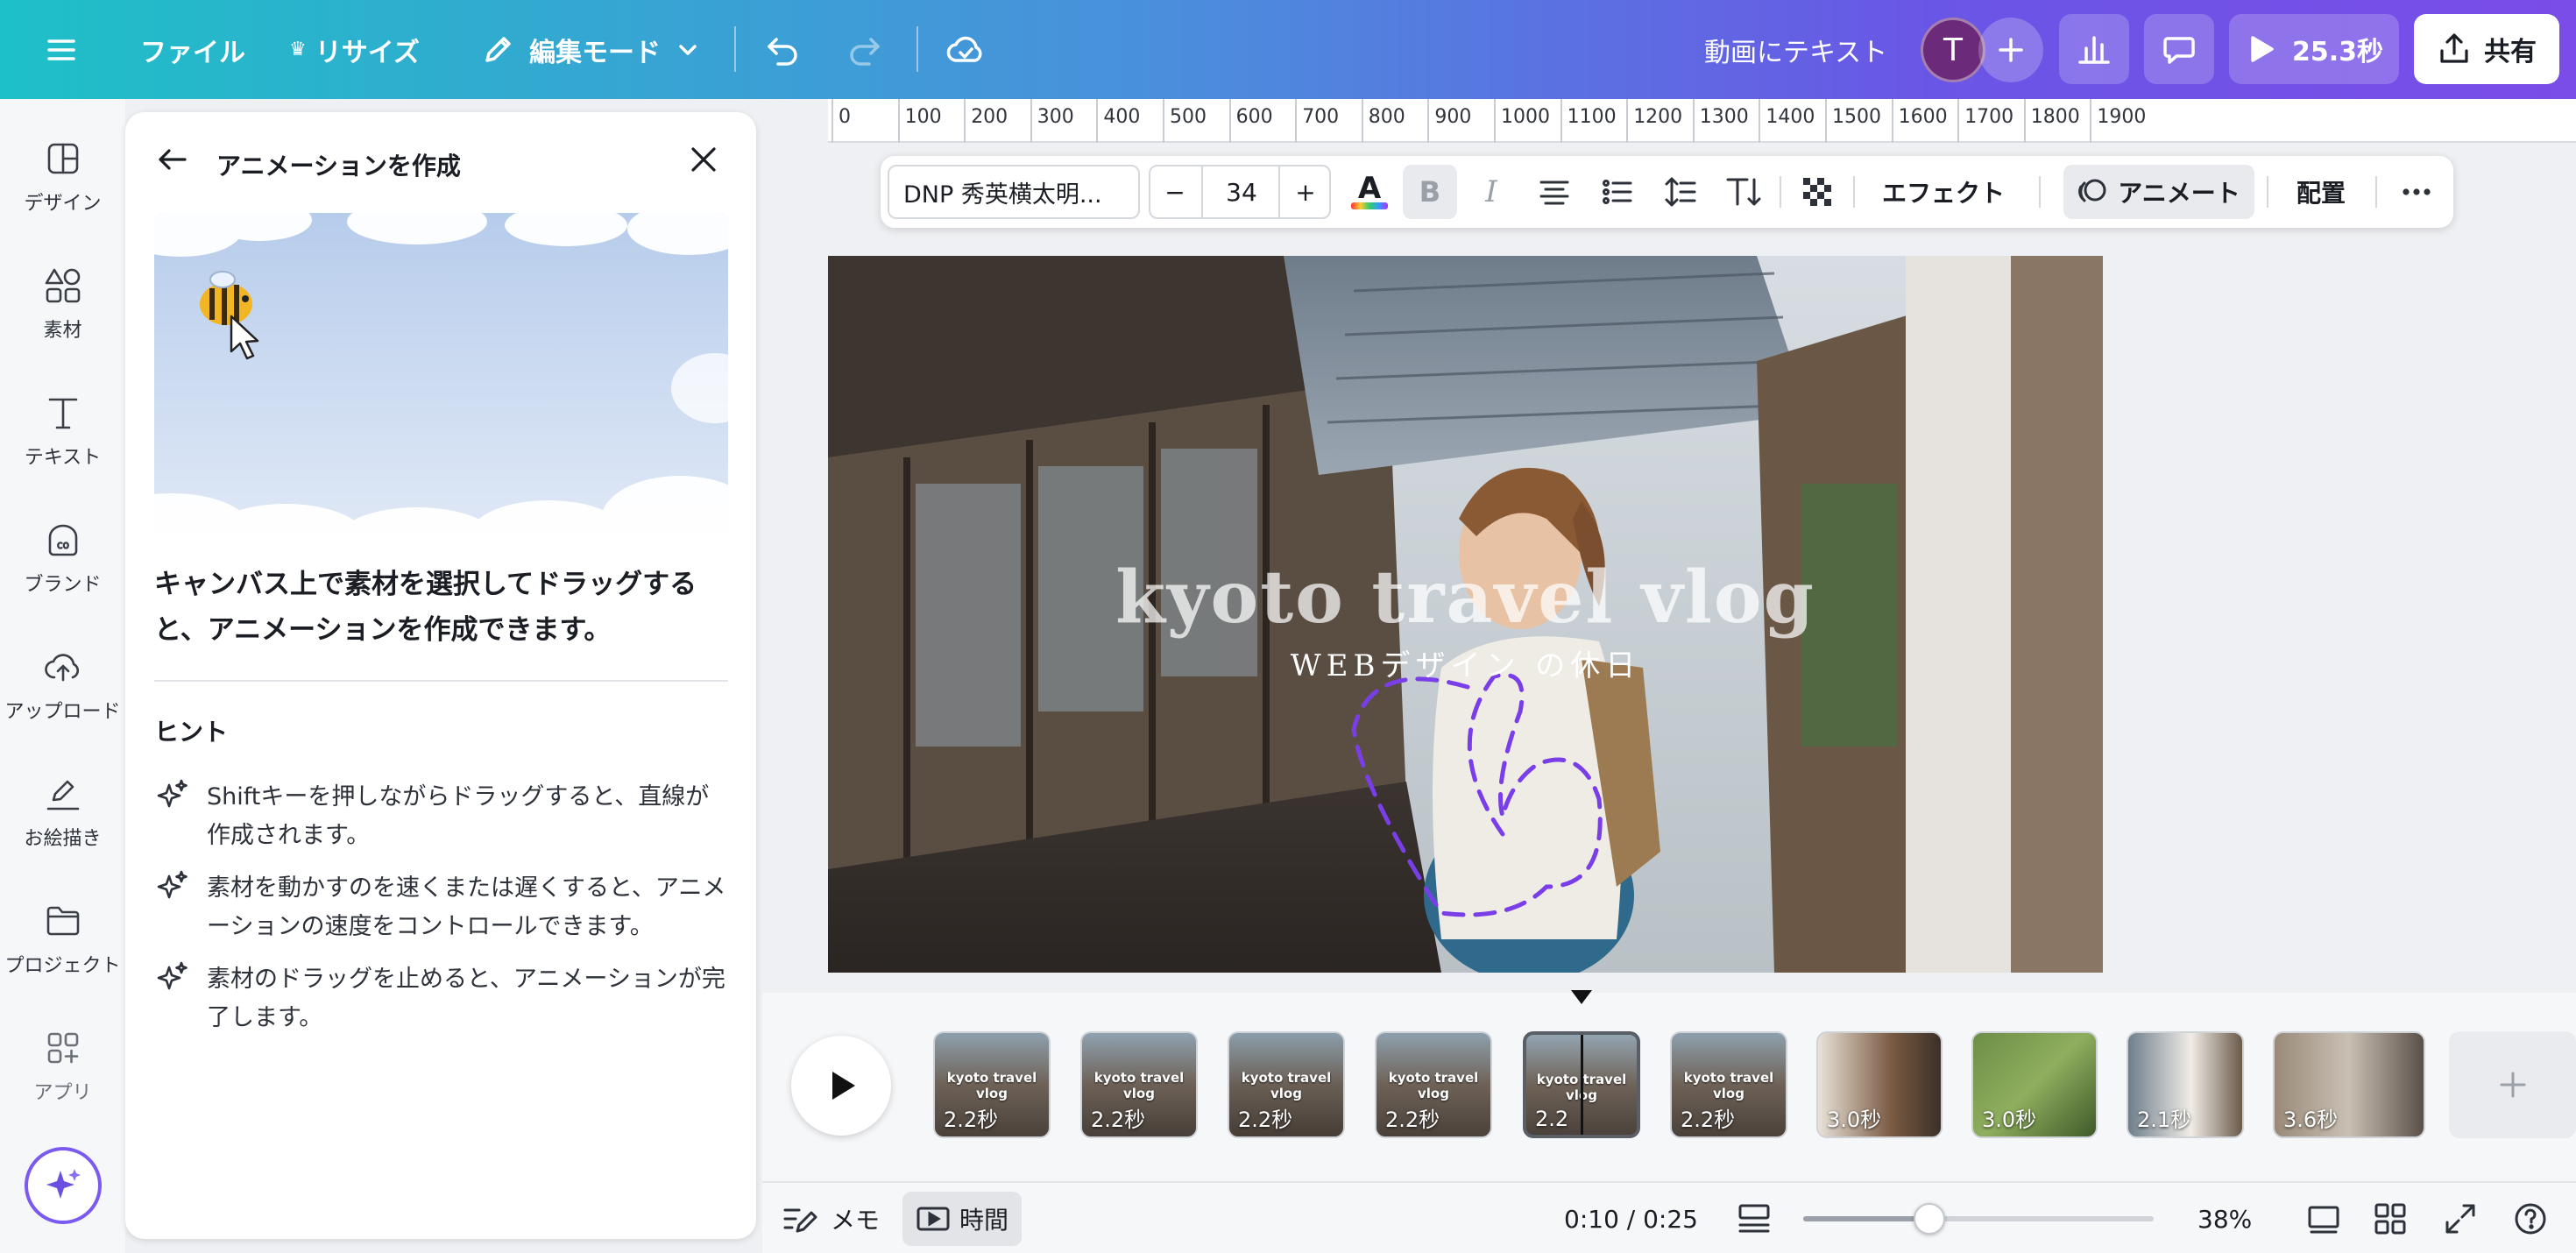 The image size is (2576, 1253). Describe the element at coordinates (1491, 192) in the screenshot. I see `italic-button: I` at that location.